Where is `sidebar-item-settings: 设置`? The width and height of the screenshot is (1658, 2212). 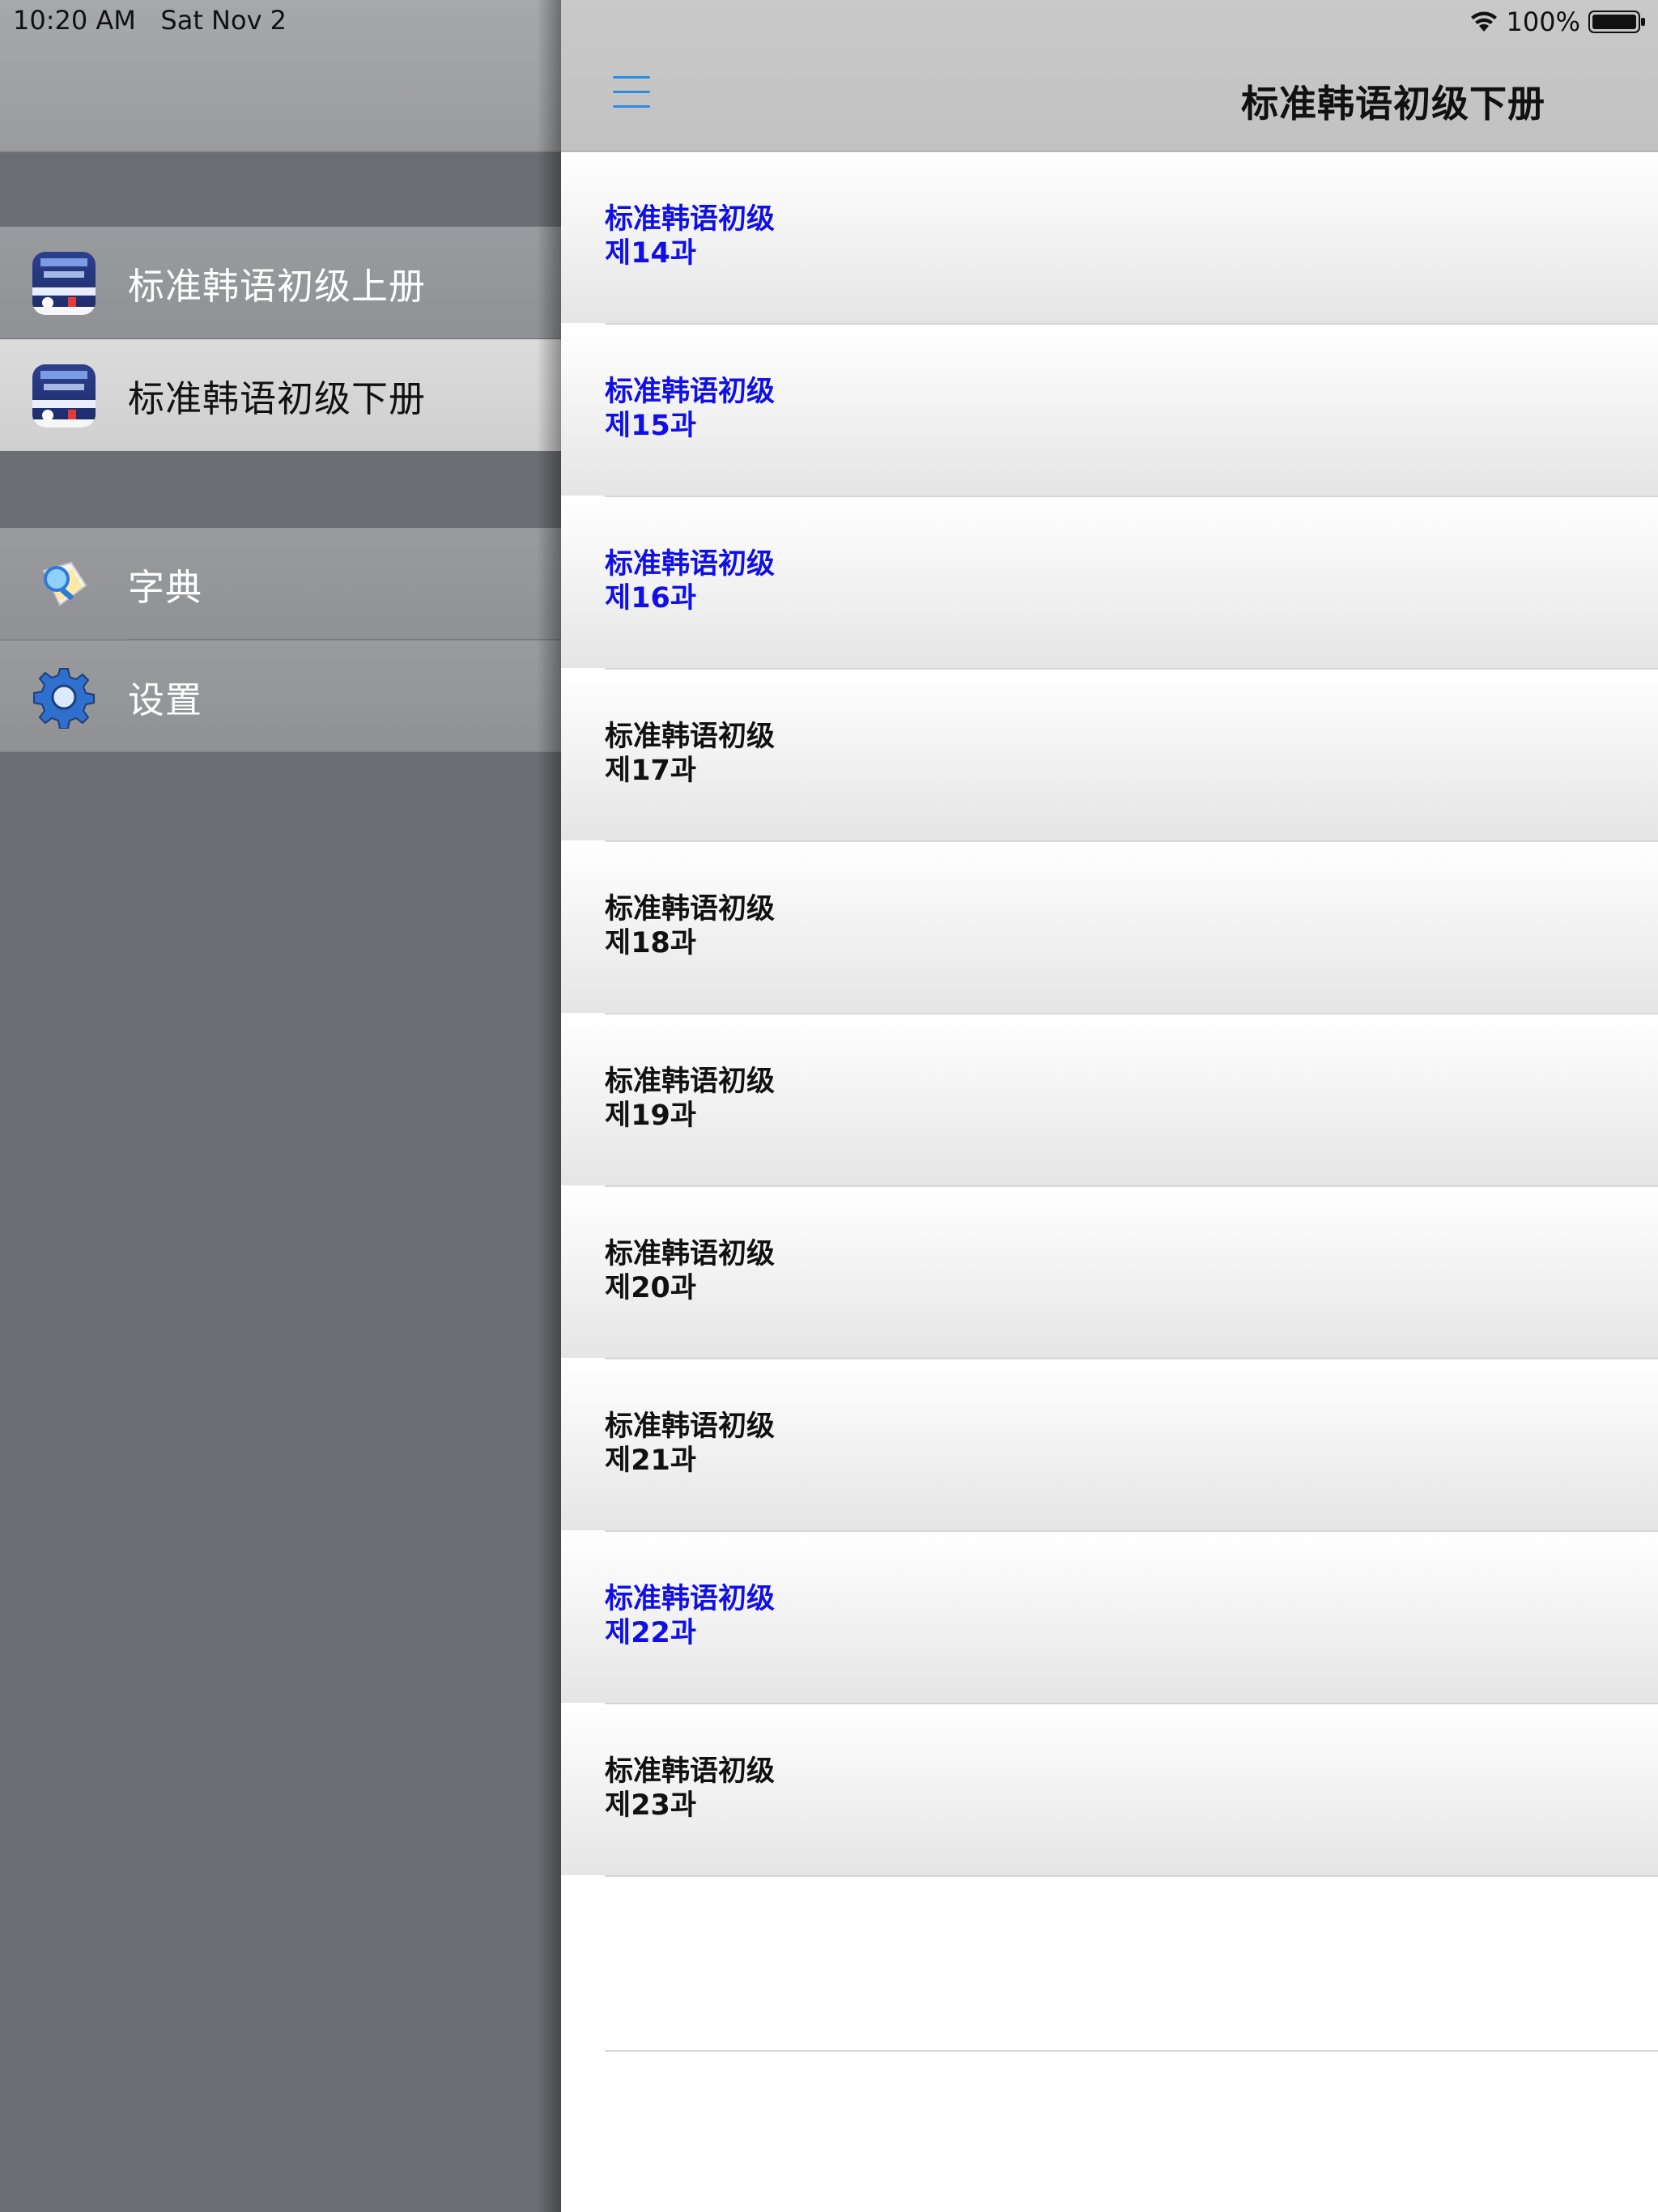
sidebar-item-settings: 设置 is located at coordinates (280, 696).